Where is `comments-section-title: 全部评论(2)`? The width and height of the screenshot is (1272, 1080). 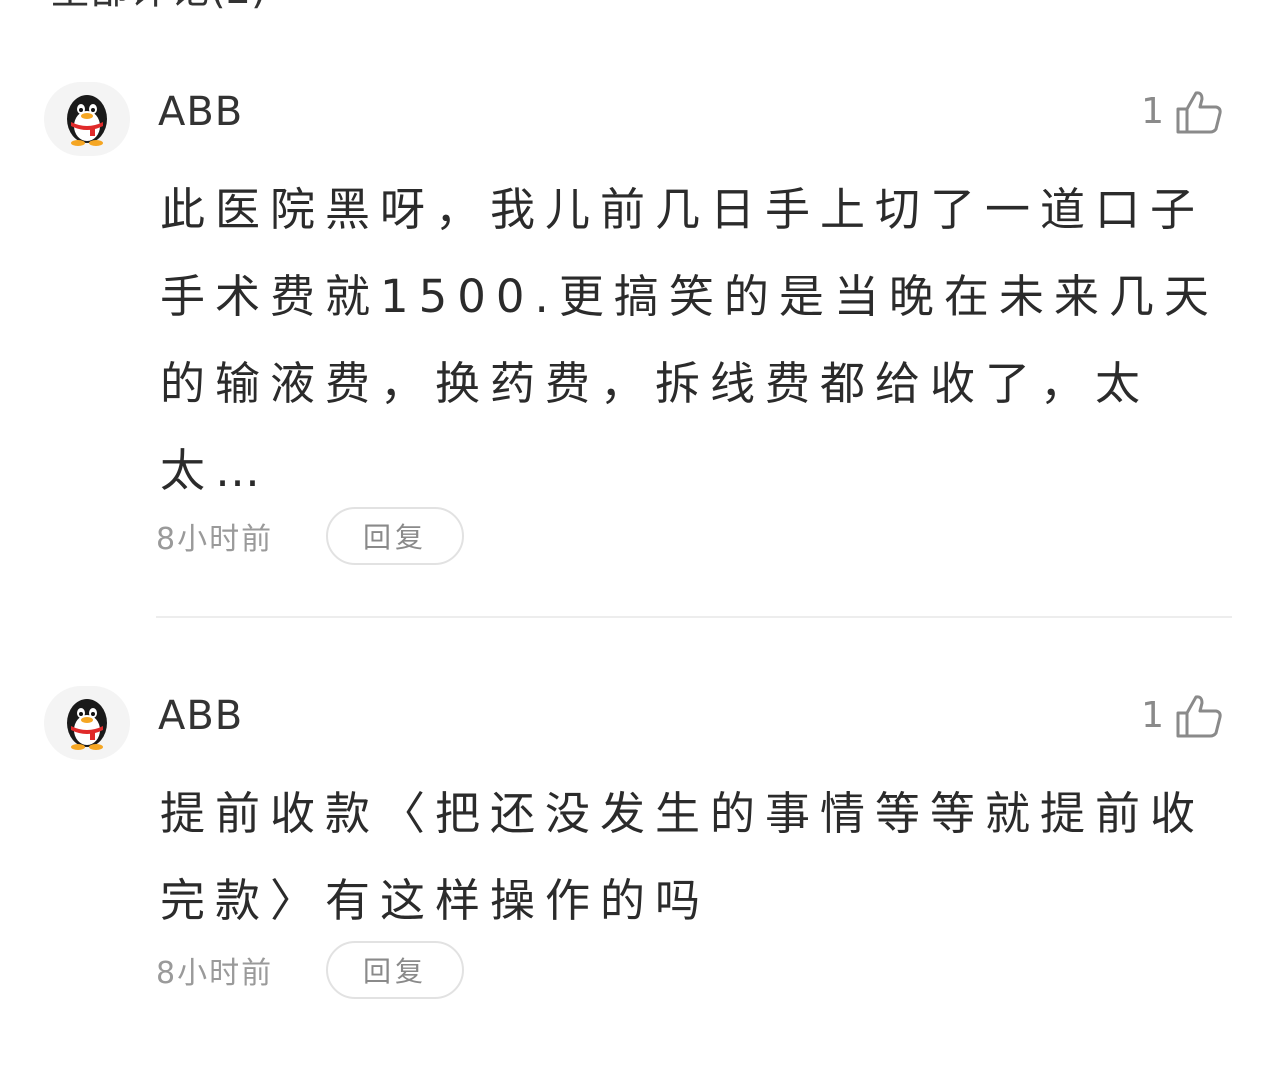
comments-section-title: 全部评论(2) is located at coordinates (158, 5).